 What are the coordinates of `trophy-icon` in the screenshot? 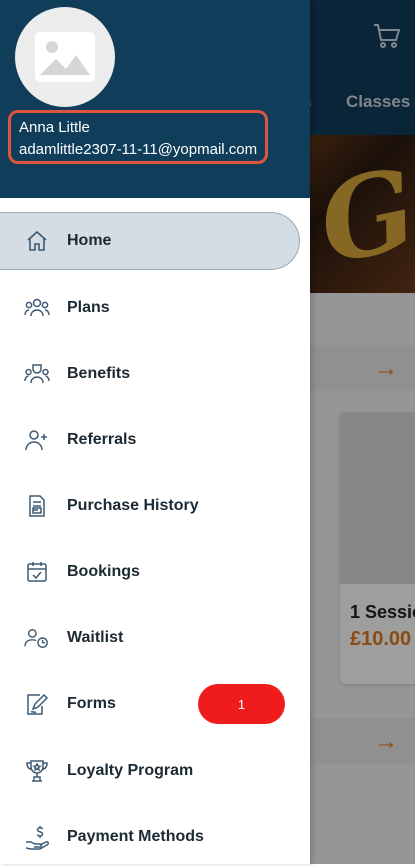 It's located at (37, 771).